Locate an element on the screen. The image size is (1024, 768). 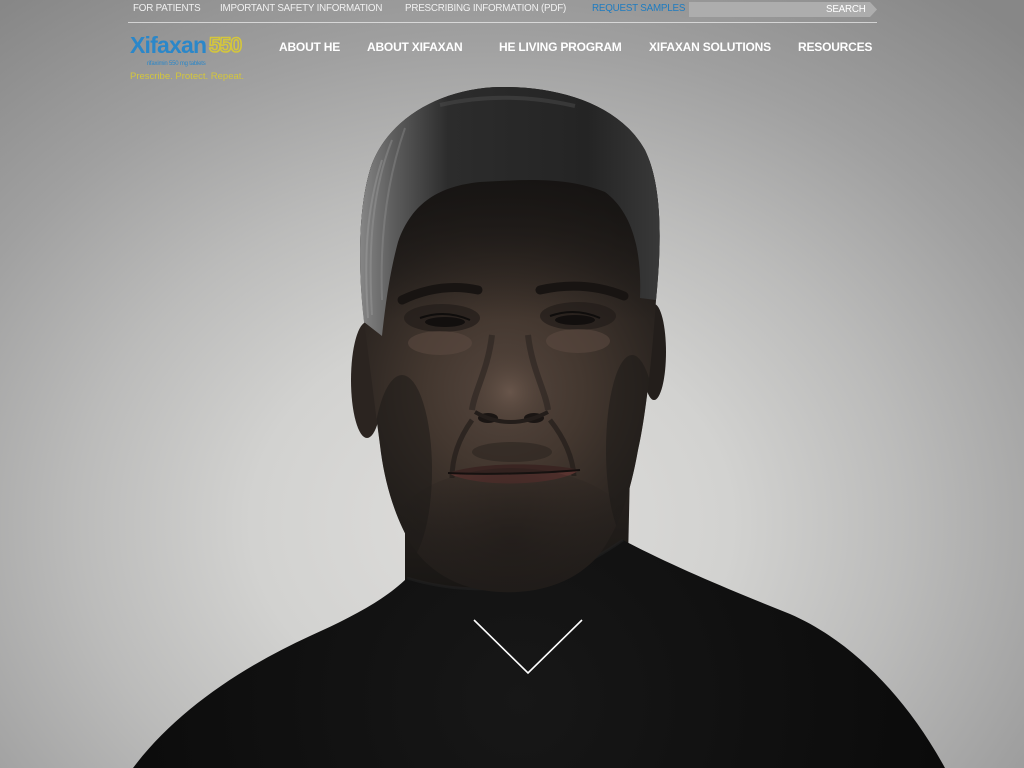
search-form: SEARCH is located at coordinates (783, 9).